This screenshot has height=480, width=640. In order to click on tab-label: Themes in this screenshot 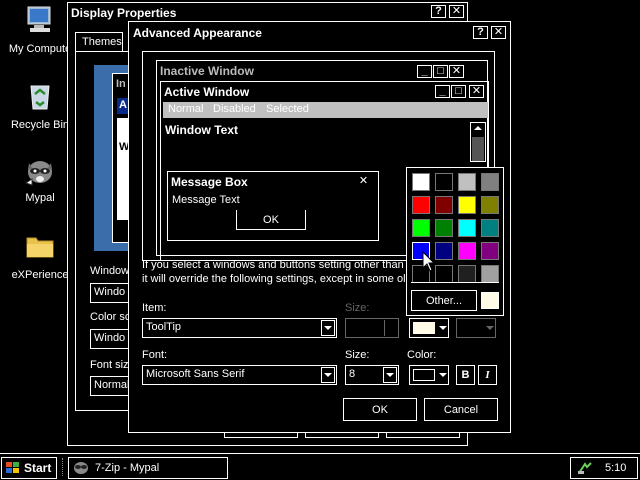, I will do `click(102, 42)`.